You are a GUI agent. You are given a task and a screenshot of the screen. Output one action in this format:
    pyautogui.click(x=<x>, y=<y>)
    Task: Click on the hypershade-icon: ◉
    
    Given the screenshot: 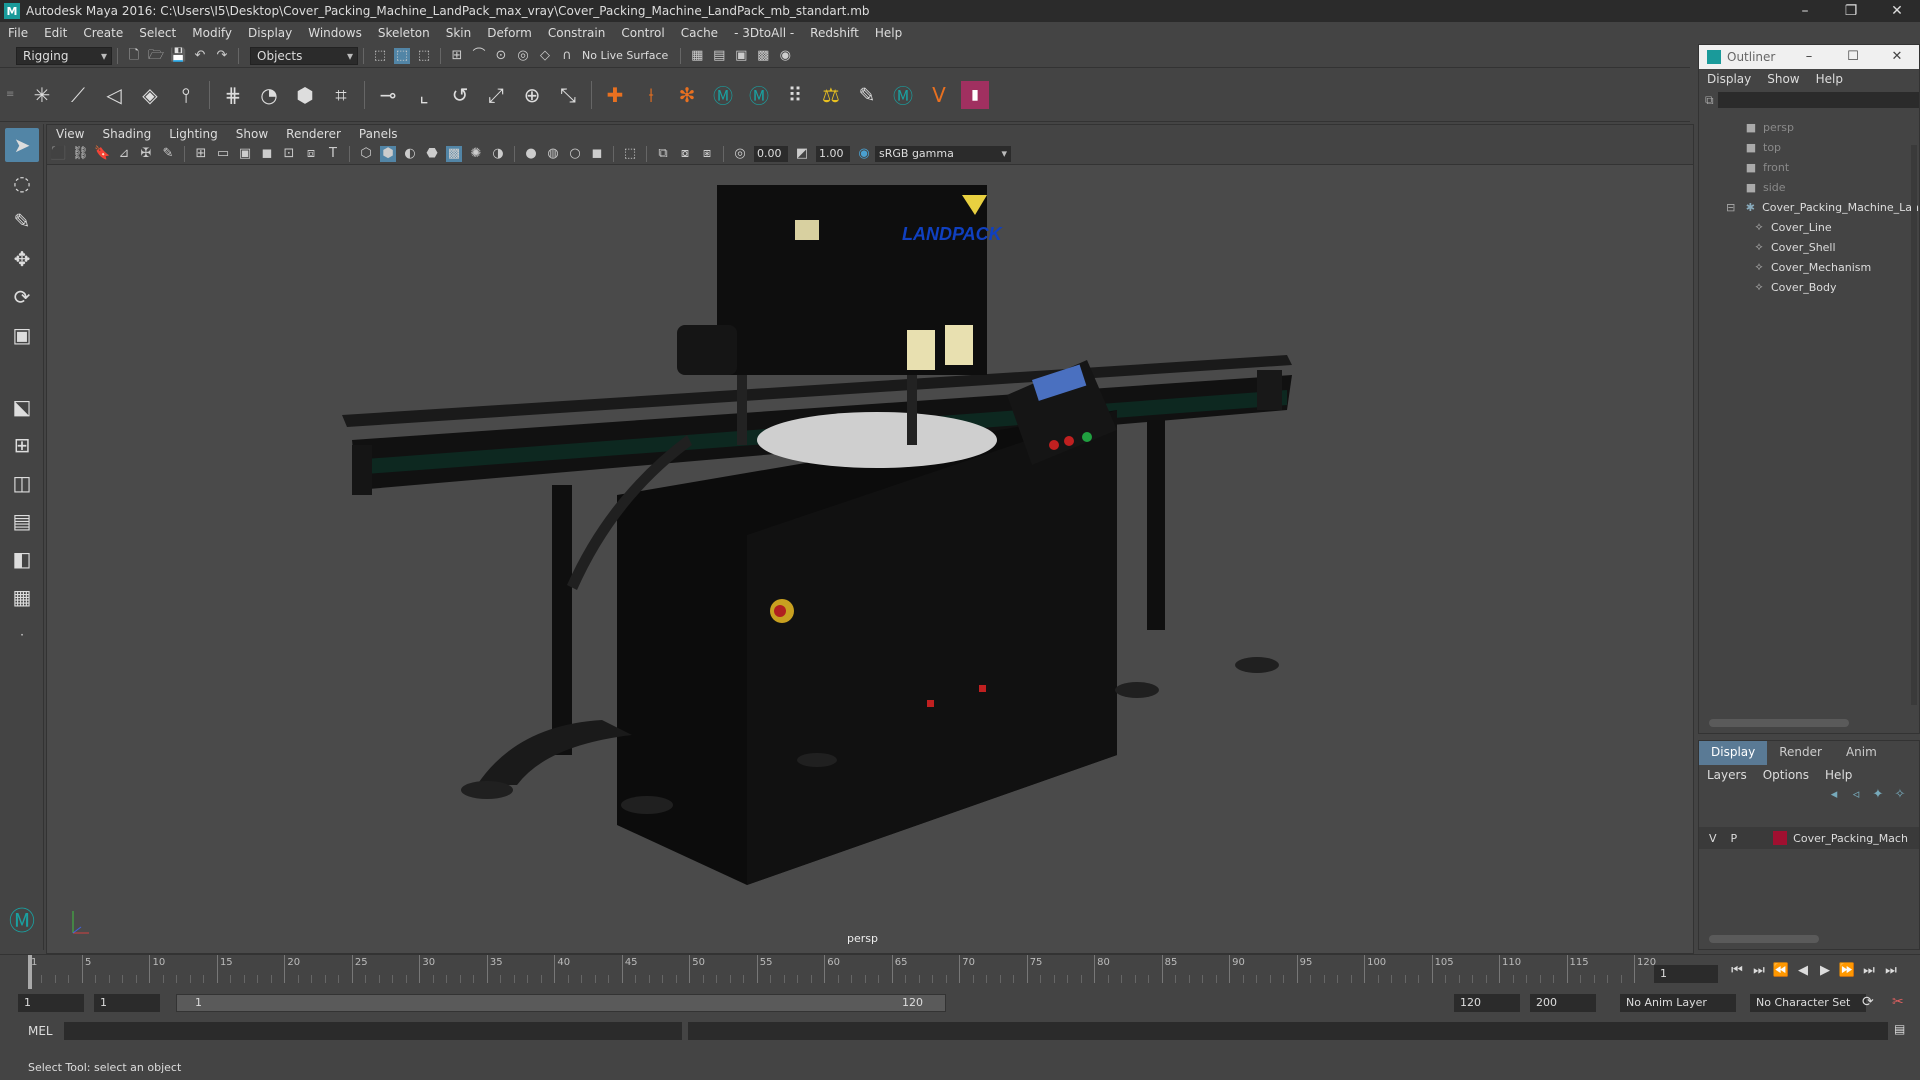 What is the action you would take?
    pyautogui.click(x=785, y=56)
    